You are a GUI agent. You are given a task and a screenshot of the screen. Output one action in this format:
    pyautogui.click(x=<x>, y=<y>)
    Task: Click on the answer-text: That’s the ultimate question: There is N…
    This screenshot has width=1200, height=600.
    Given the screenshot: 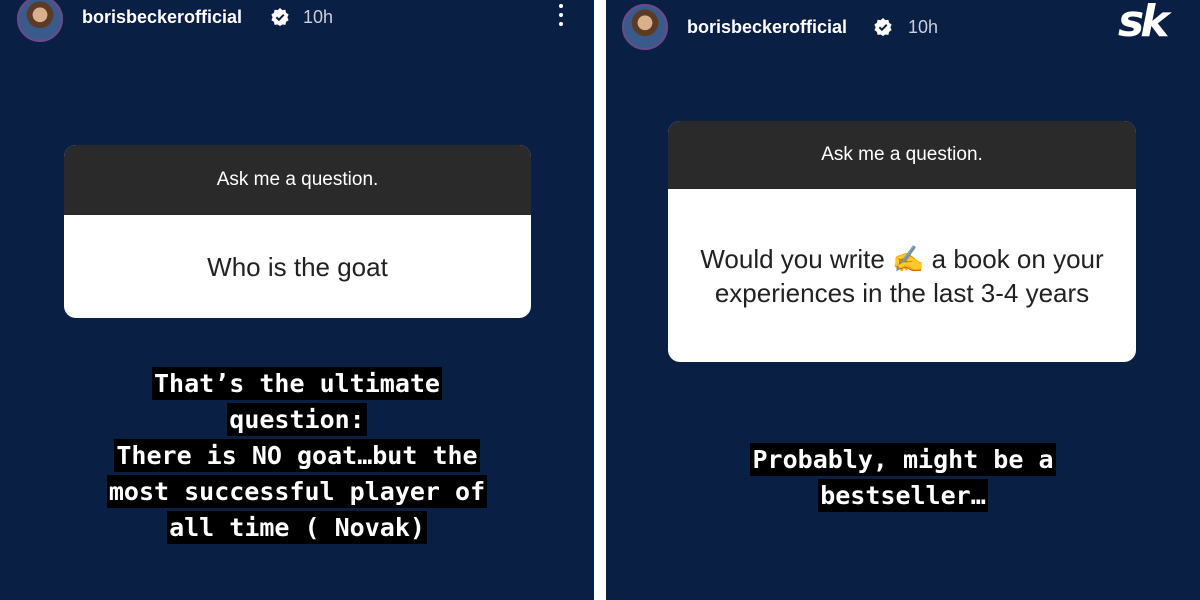 What is the action you would take?
    pyautogui.click(x=297, y=456)
    